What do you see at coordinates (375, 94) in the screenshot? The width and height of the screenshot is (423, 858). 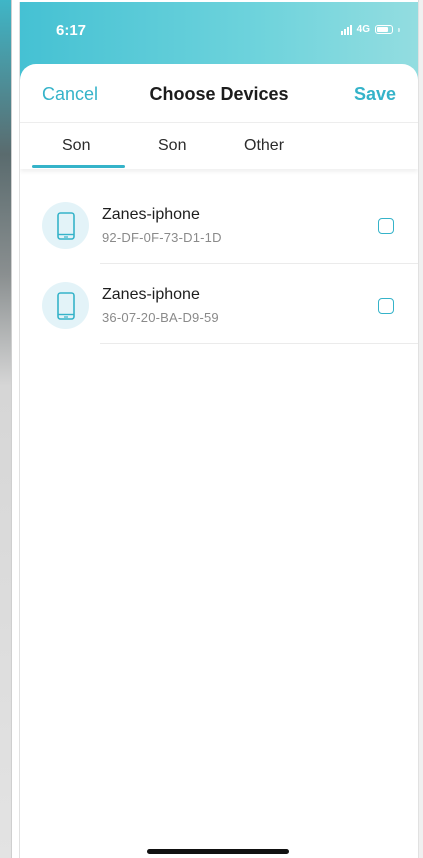 I see `save-button: Save` at bounding box center [375, 94].